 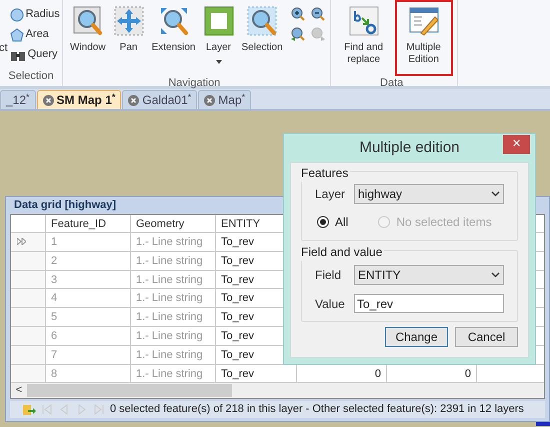 What do you see at coordinates (173, 21) in the screenshot?
I see `extent-icon` at bounding box center [173, 21].